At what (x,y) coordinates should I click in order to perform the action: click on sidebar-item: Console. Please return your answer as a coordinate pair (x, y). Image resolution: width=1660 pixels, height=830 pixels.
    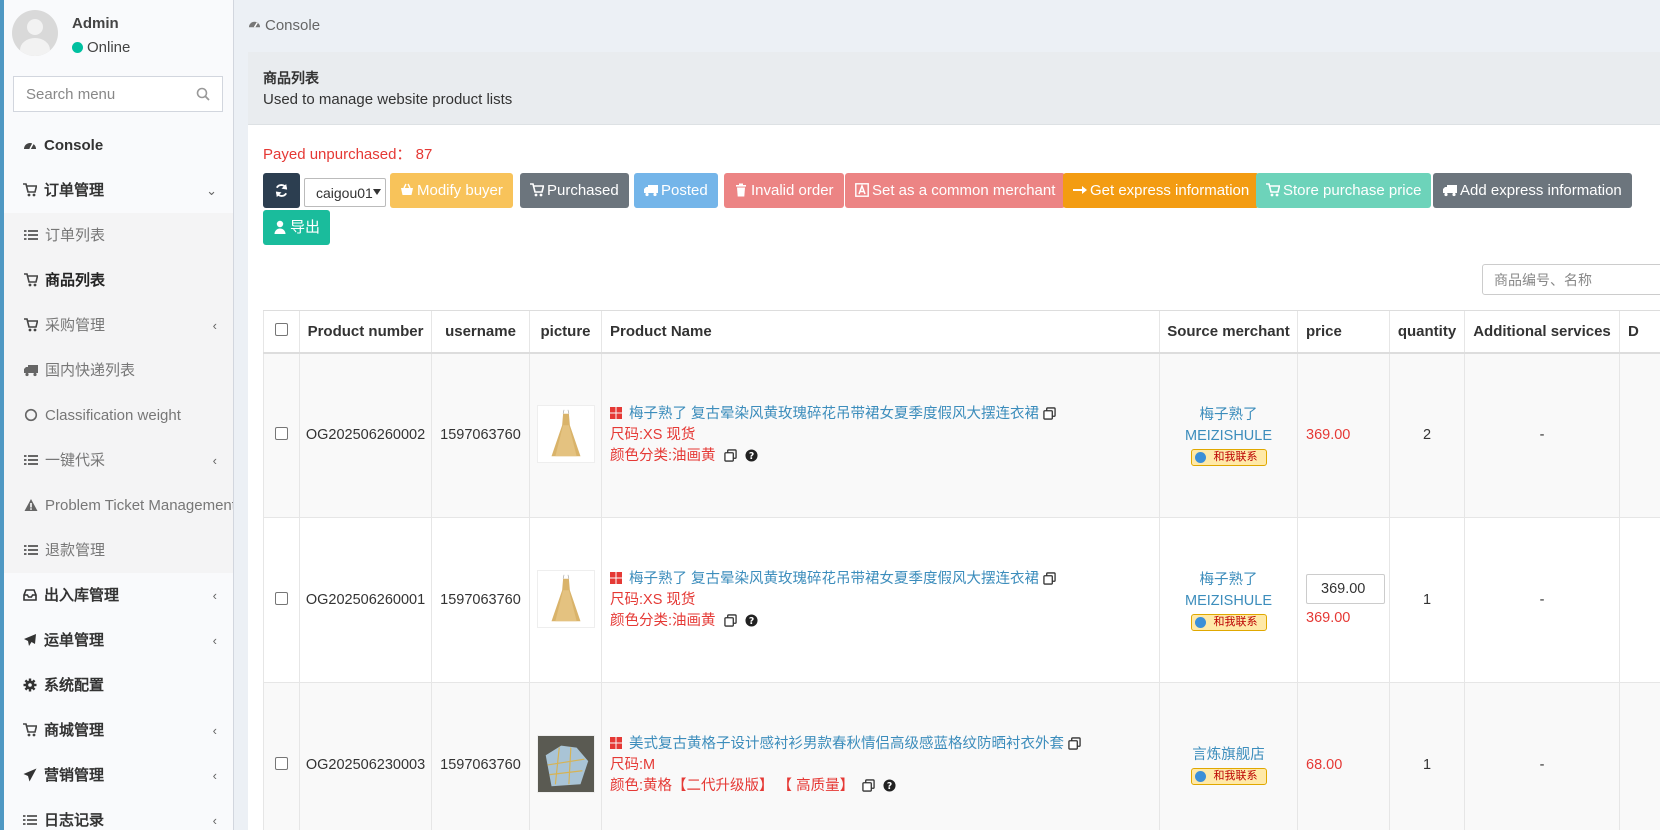
    Looking at the image, I should click on (118, 145).